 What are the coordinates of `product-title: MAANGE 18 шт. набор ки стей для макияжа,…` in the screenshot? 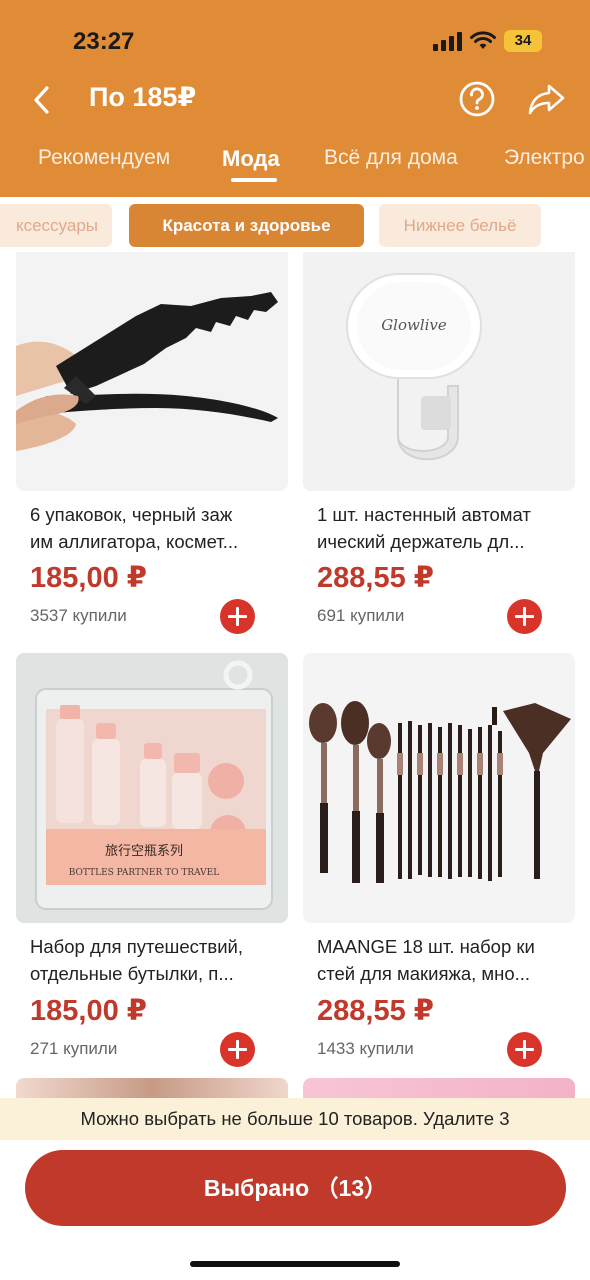 It's located at (426, 960).